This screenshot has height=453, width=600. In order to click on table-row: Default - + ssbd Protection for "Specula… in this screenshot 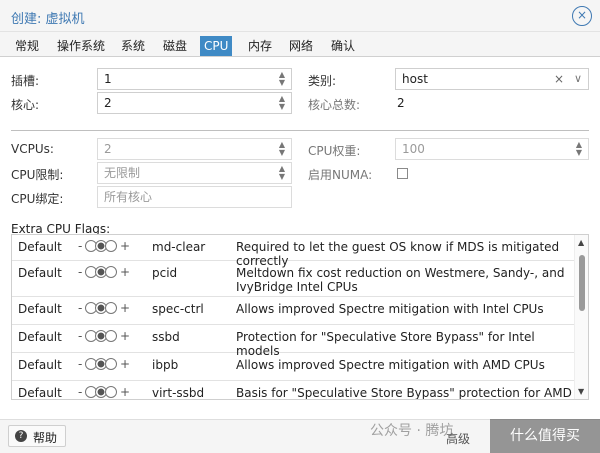, I will do `click(294, 341)`.